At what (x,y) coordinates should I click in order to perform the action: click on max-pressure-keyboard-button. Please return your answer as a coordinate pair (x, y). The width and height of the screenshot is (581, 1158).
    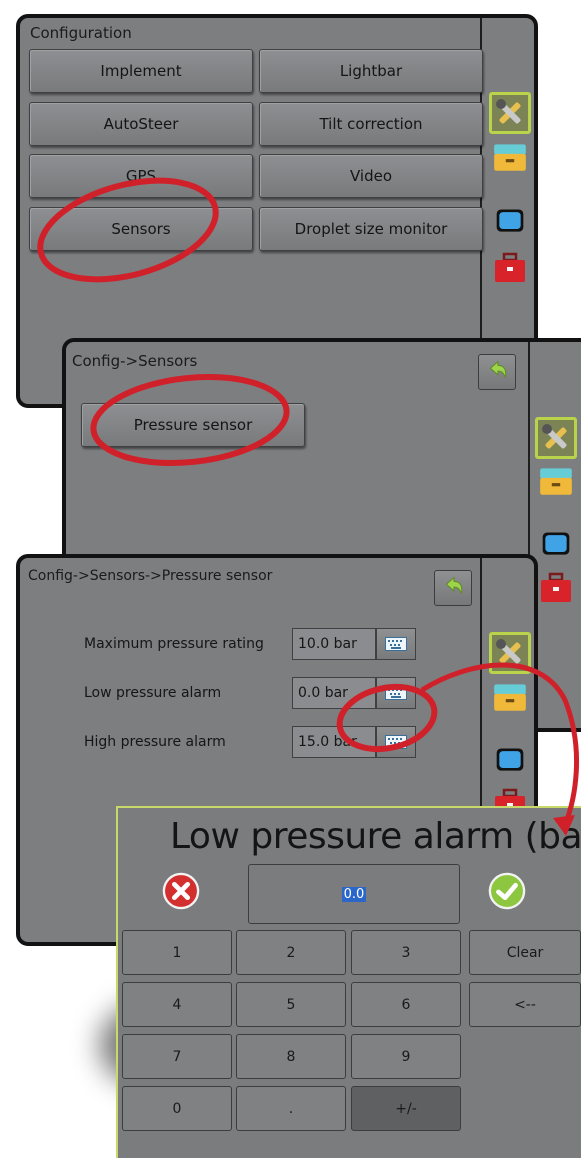
    Looking at the image, I should click on (396, 644).